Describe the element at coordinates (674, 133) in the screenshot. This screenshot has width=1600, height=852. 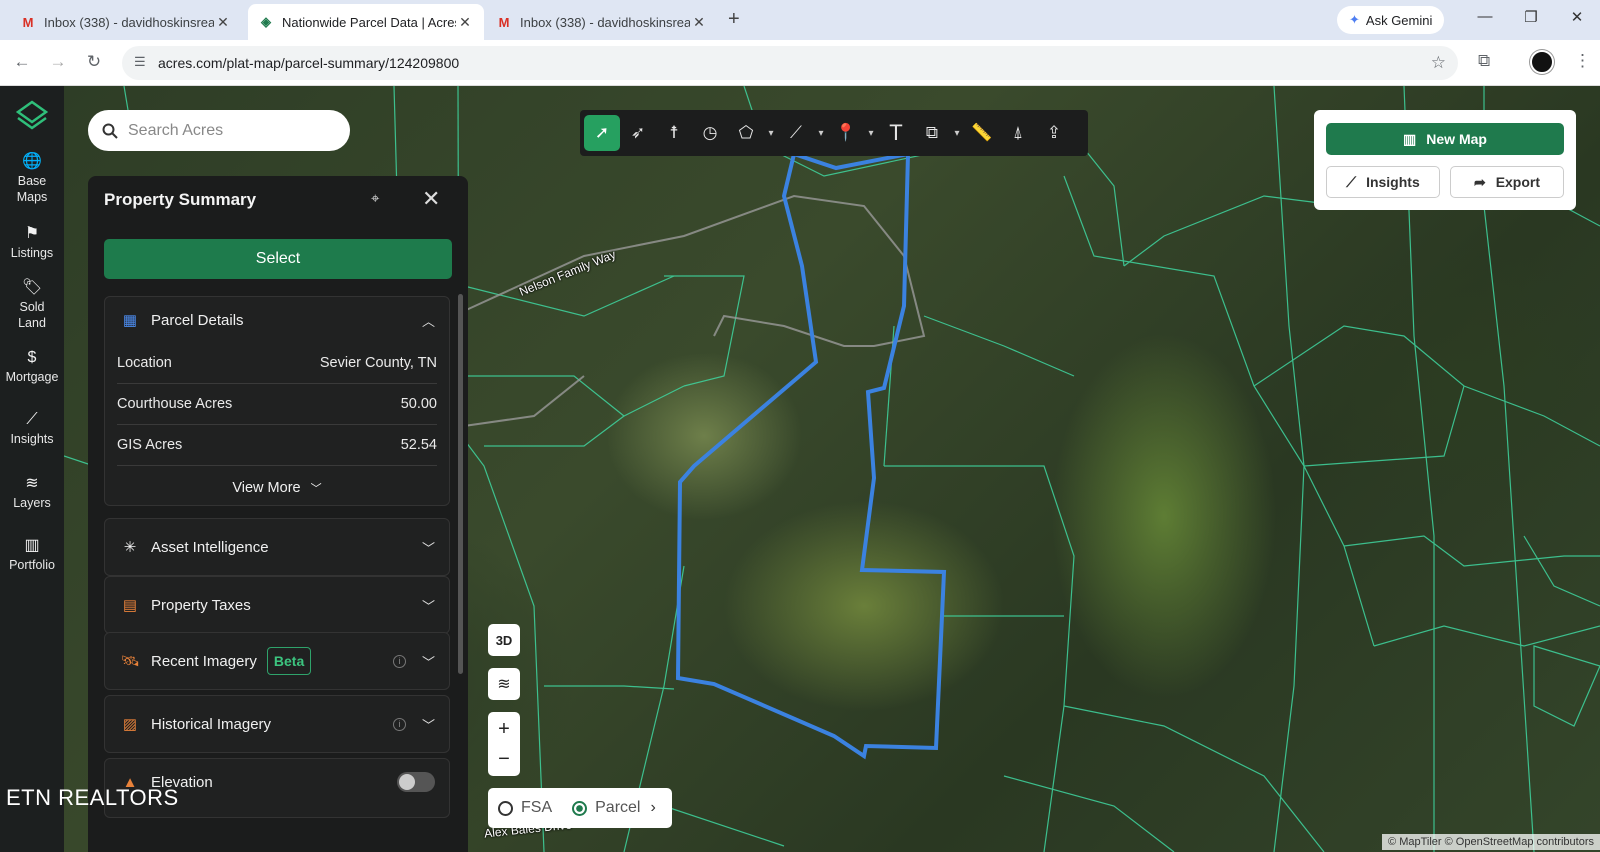
I see `pedestrian-tool-icon: ☨` at that location.